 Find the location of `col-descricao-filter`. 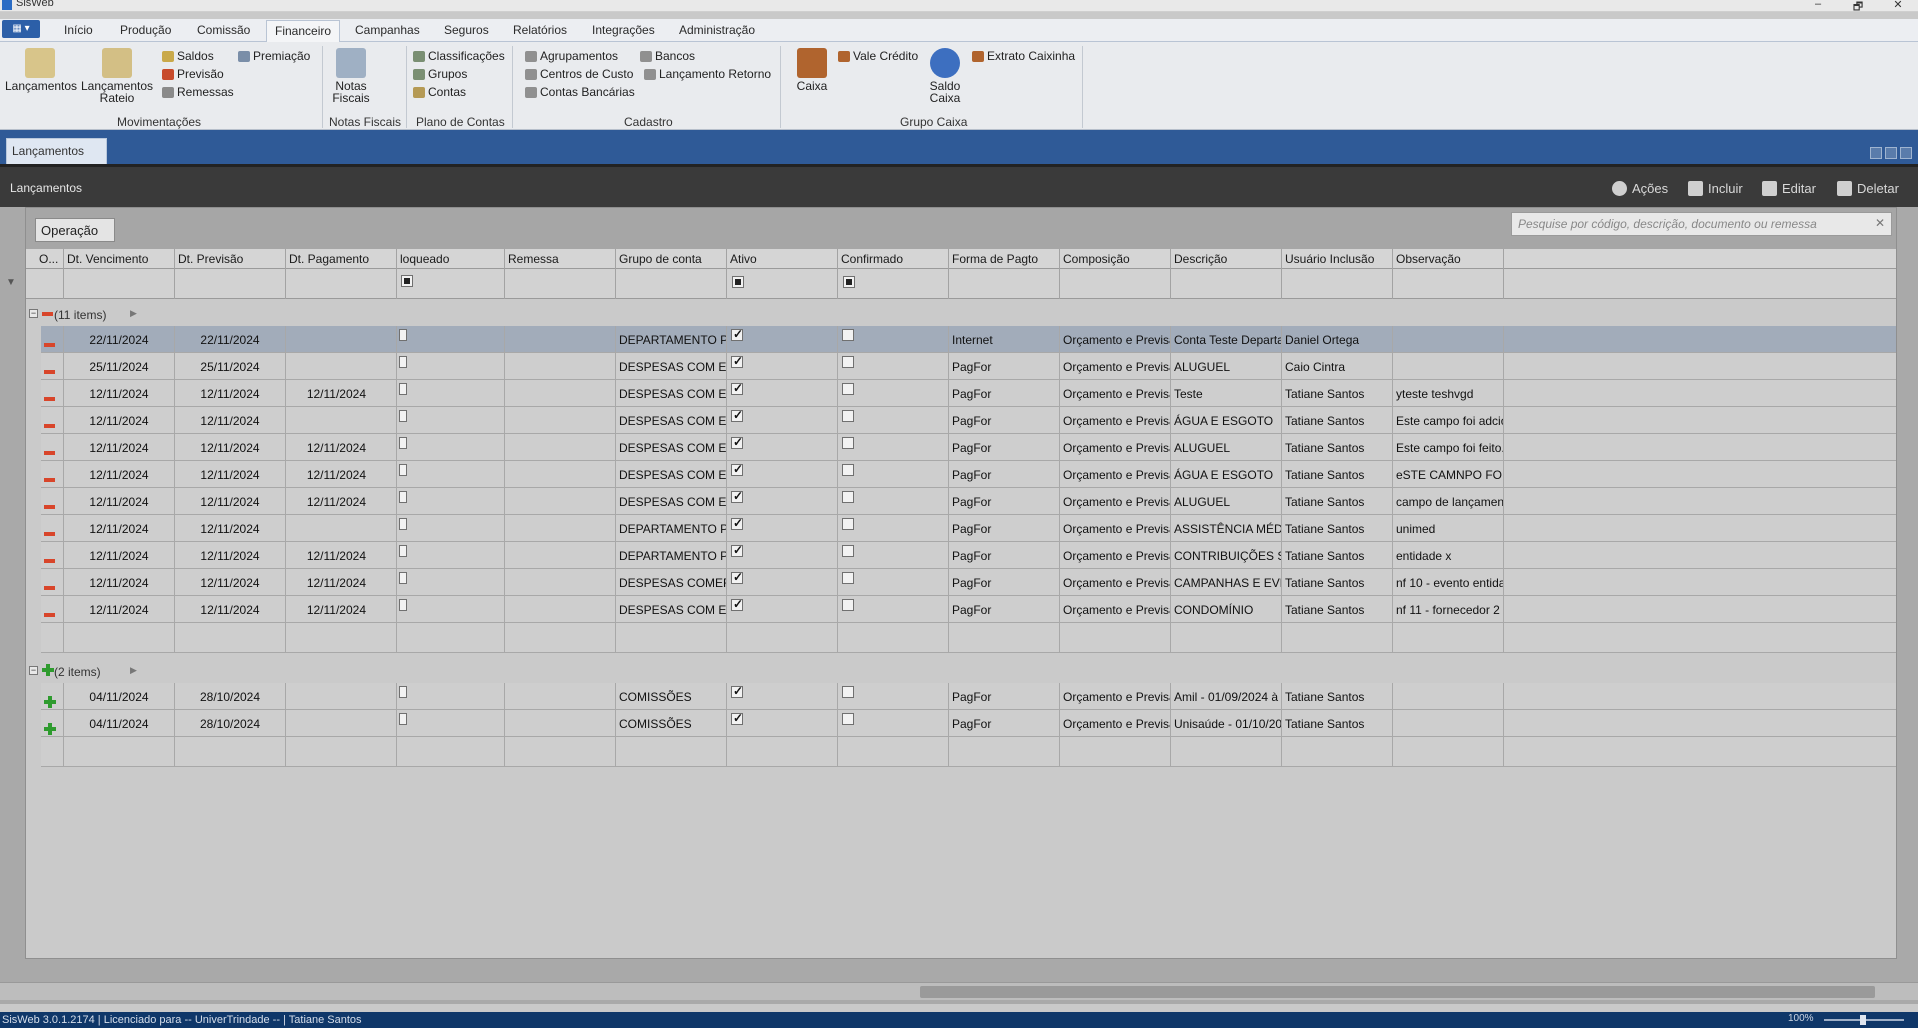

col-descricao-filter is located at coordinates (1226, 284).